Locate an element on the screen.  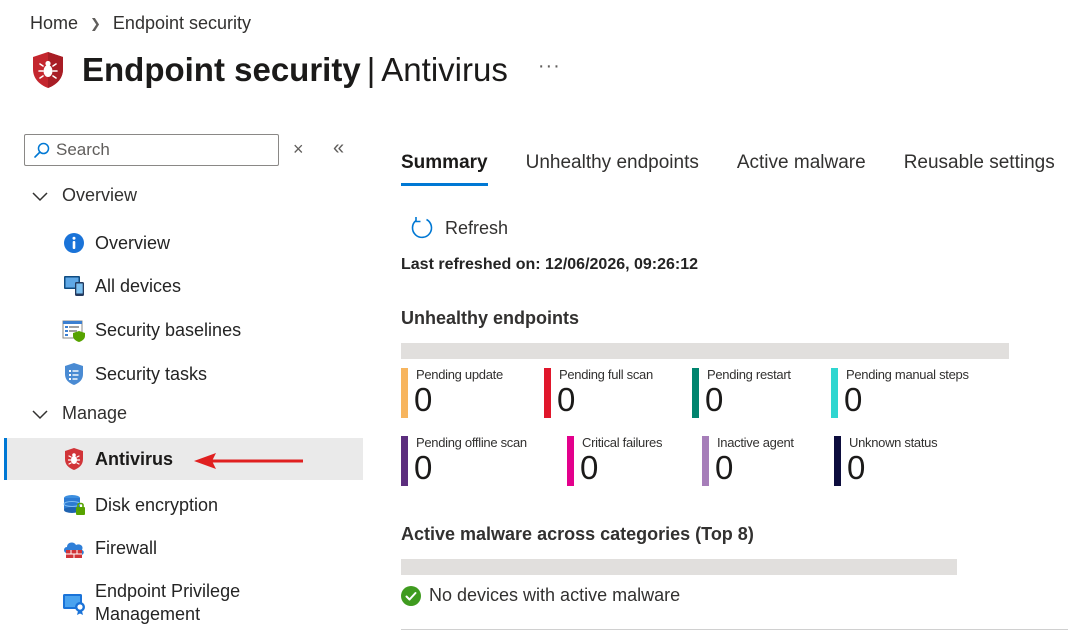
privilege-management-icon is located at coordinates (74, 604).